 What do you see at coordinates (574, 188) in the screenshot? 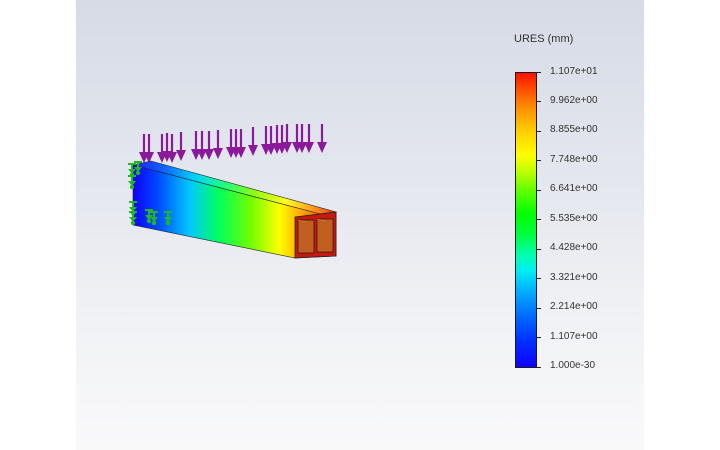
I see `legend-label: 6.641e+00` at bounding box center [574, 188].